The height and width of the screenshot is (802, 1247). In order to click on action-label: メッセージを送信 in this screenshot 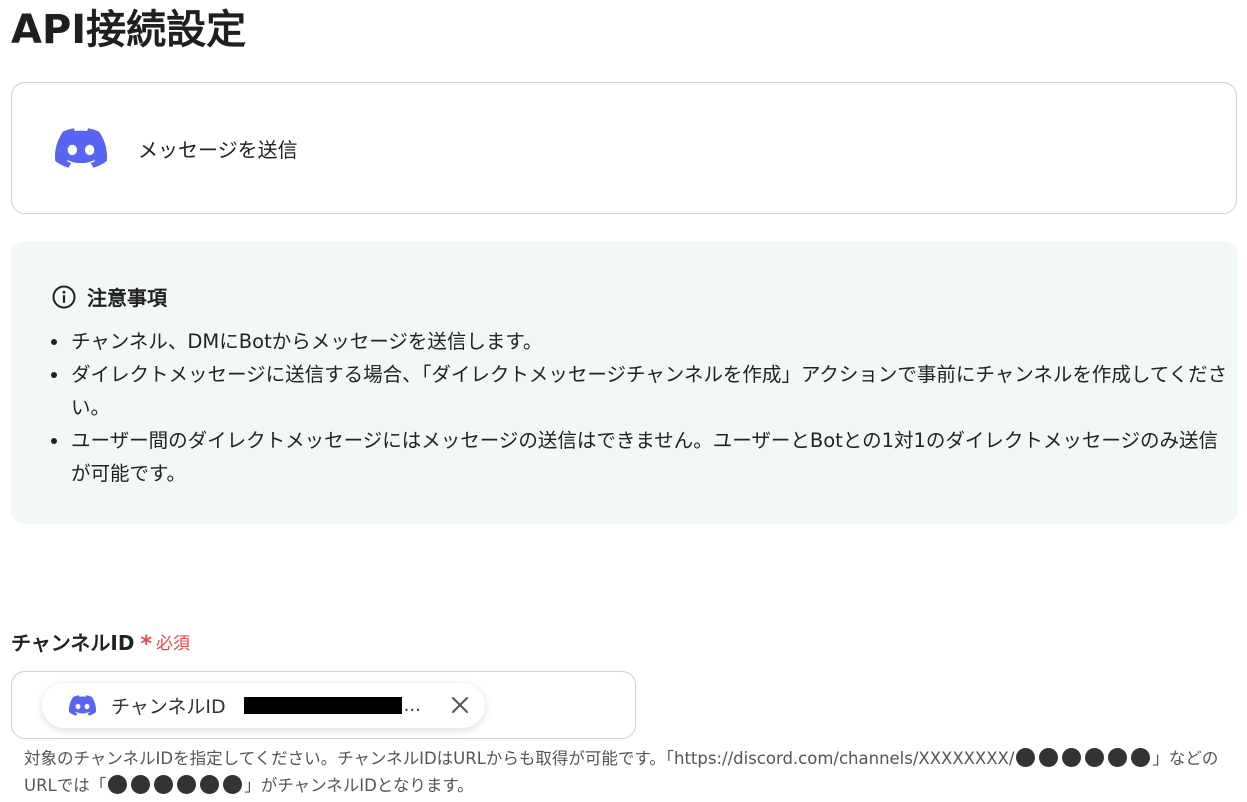, I will do `click(218, 149)`.